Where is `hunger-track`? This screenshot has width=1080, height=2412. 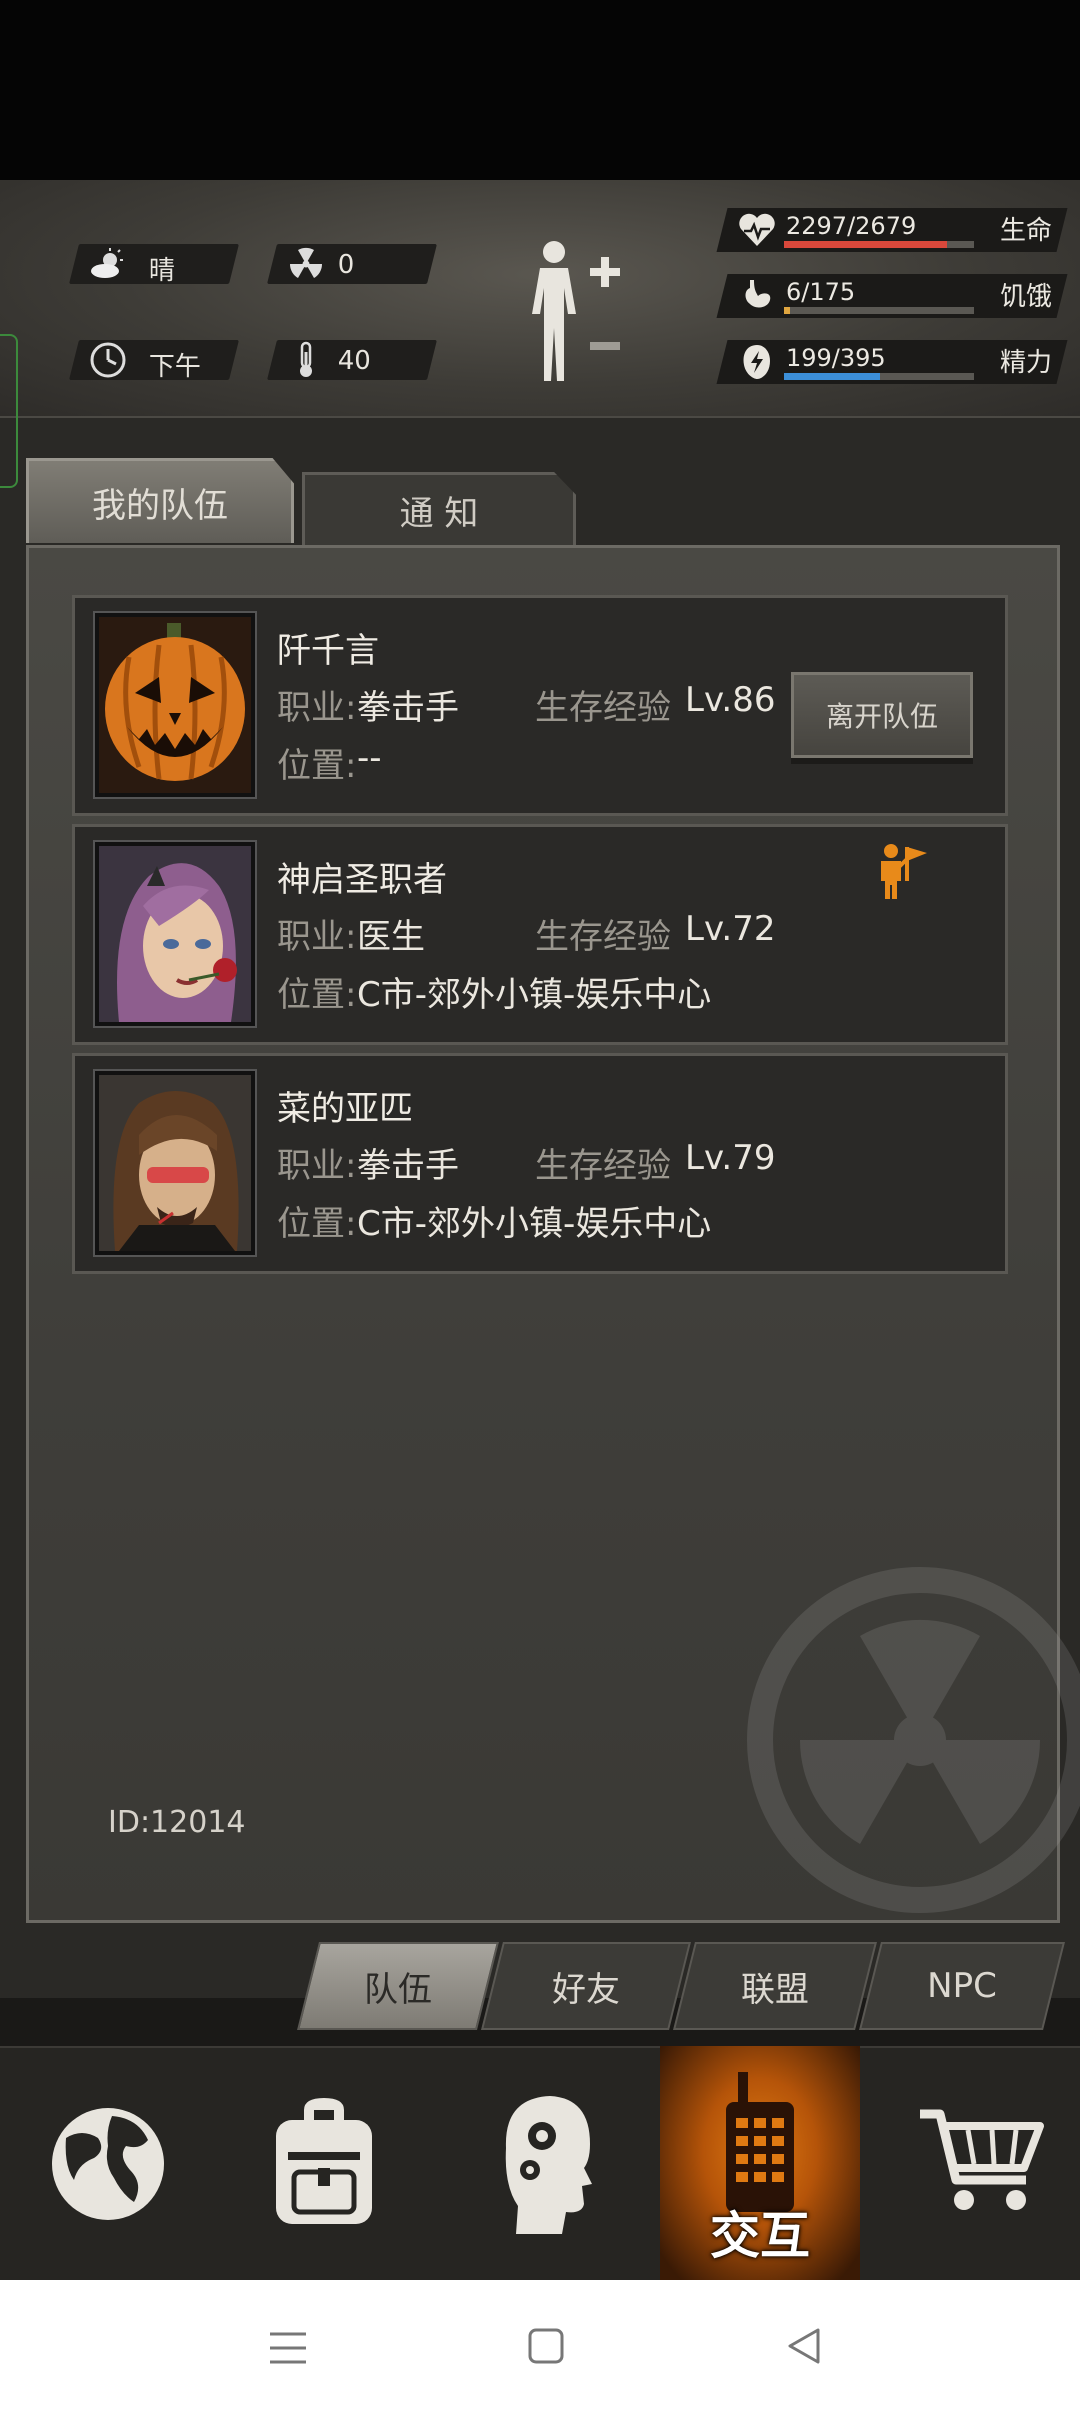
hunger-track is located at coordinates (879, 310).